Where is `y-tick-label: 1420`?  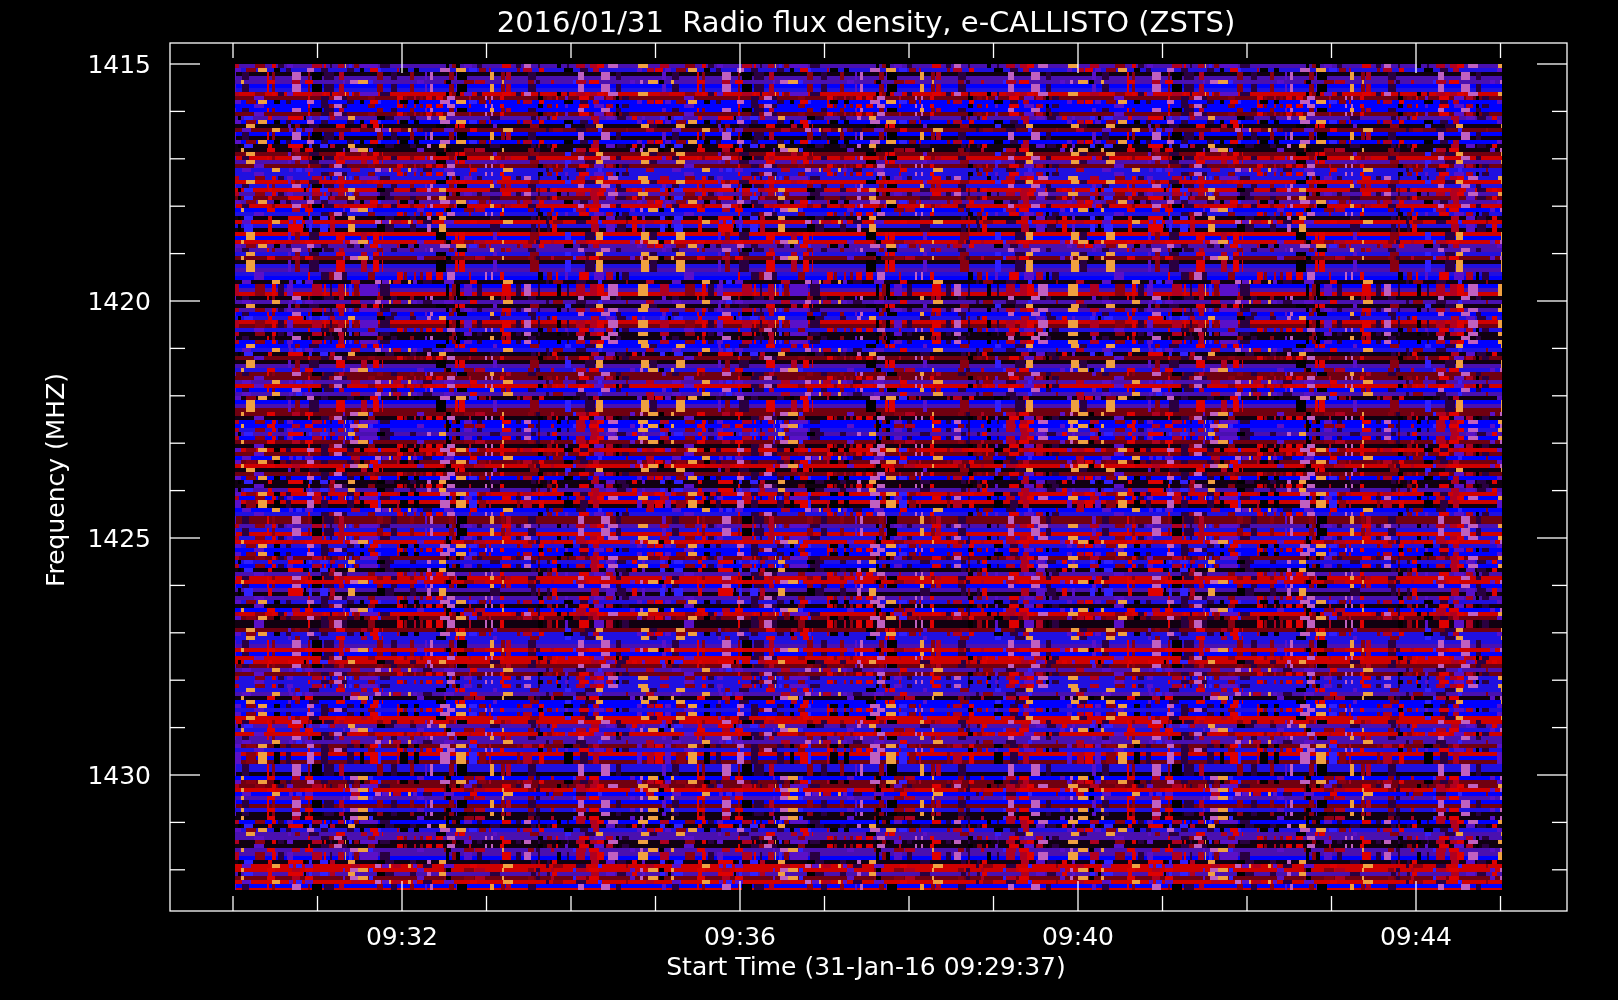 y-tick-label: 1420 is located at coordinates (119, 301).